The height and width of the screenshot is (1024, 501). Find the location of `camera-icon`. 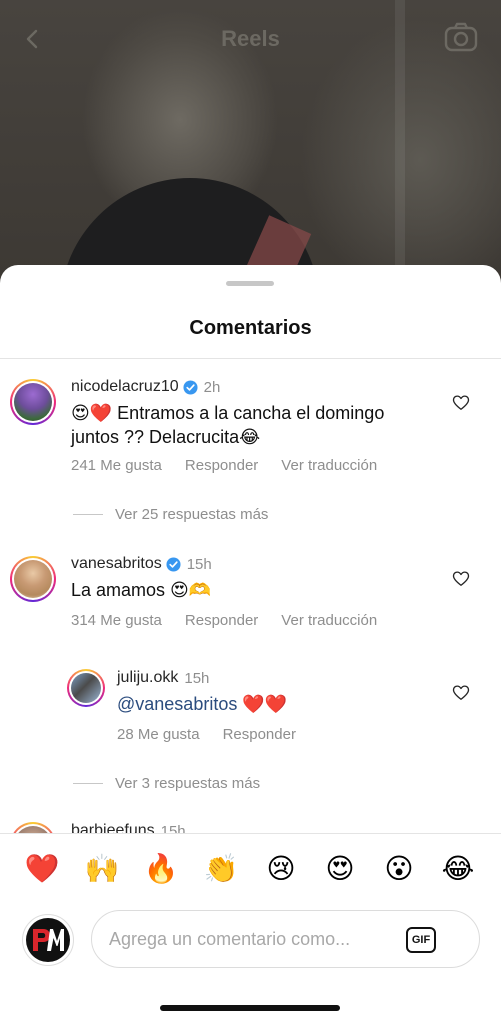

camera-icon is located at coordinates (461, 37).